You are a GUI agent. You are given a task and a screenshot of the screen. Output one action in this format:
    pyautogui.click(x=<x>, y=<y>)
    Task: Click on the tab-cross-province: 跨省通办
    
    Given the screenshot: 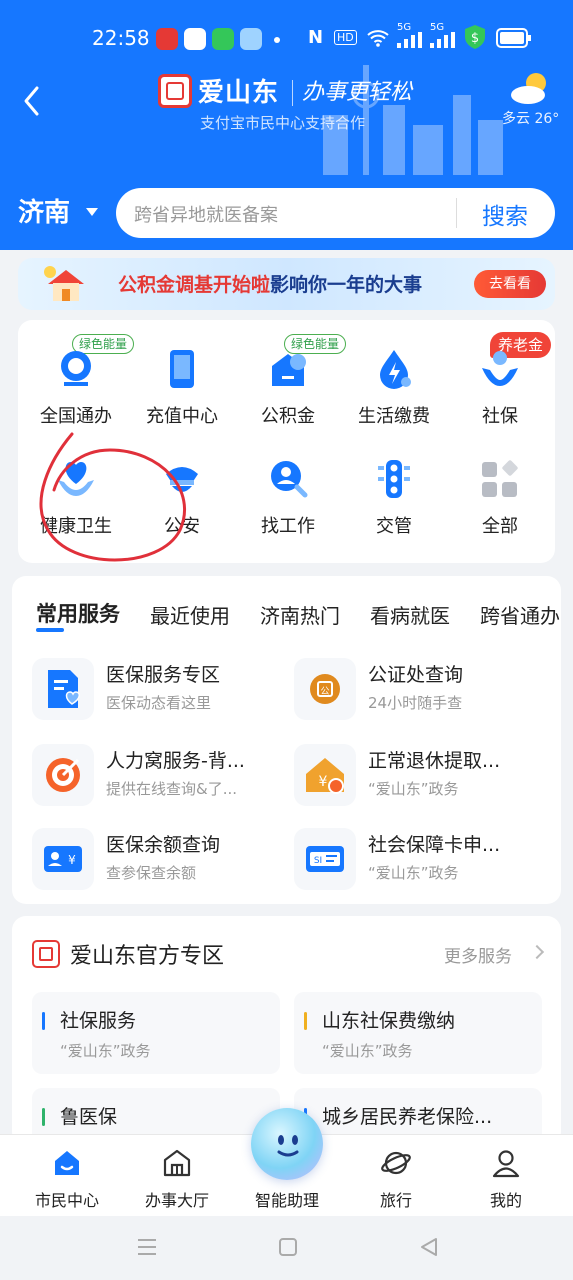 What is the action you would take?
    pyautogui.click(x=520, y=614)
    